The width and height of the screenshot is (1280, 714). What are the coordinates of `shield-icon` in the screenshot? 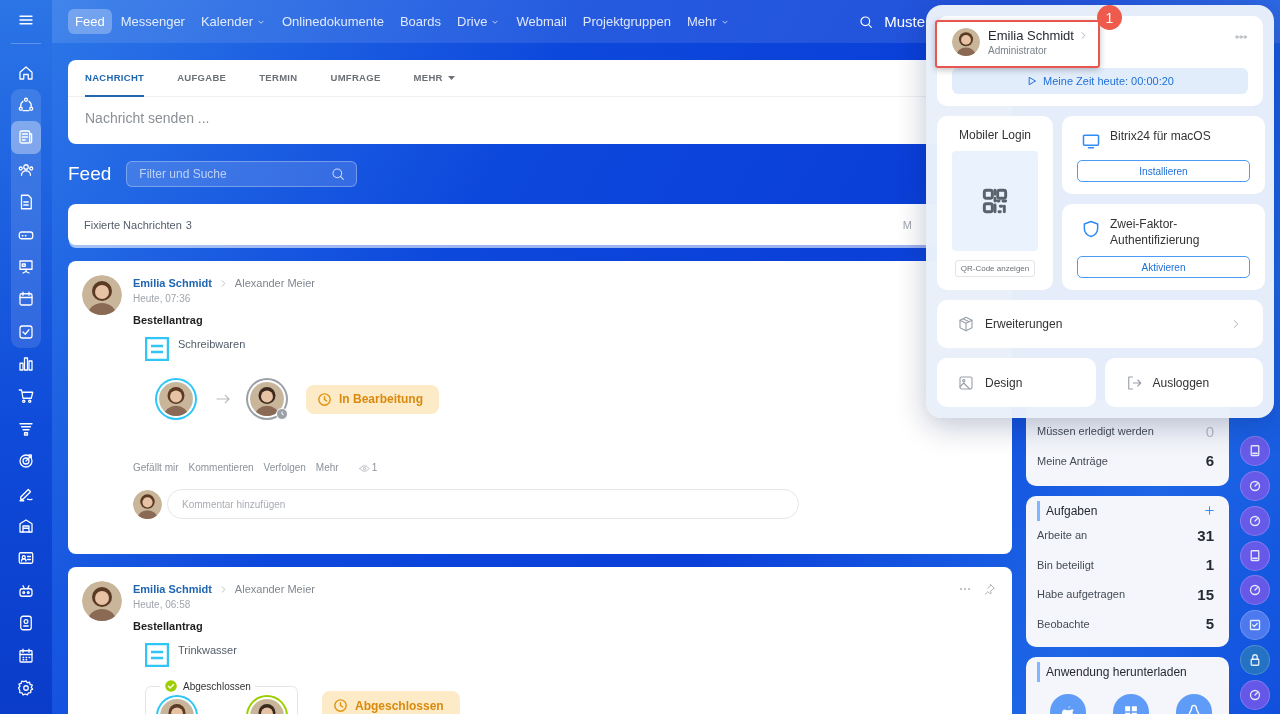 It's located at (1091, 229).